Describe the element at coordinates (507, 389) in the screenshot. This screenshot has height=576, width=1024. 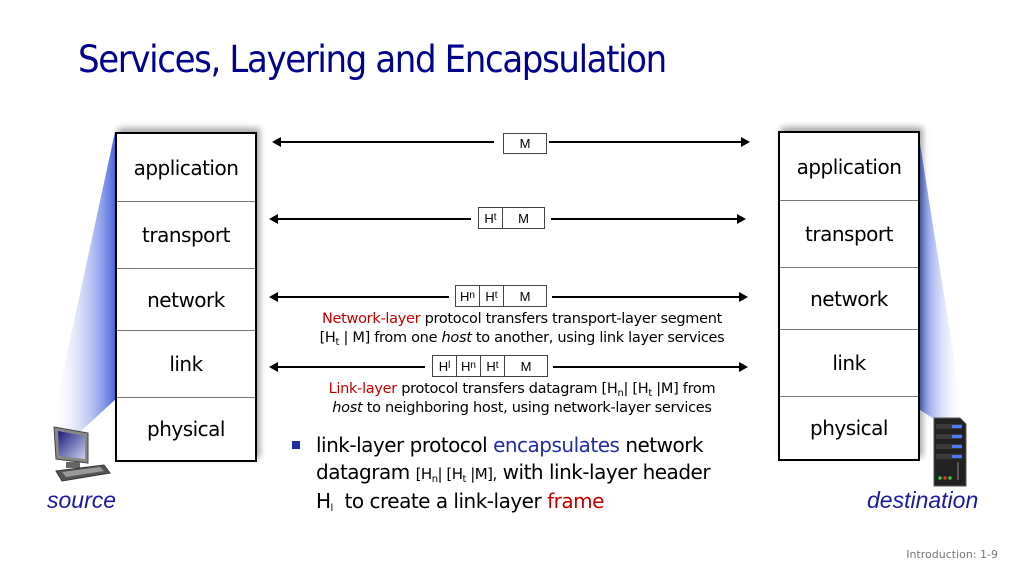
I see `link-desc-text: protocol transfers datagram [H` at that location.